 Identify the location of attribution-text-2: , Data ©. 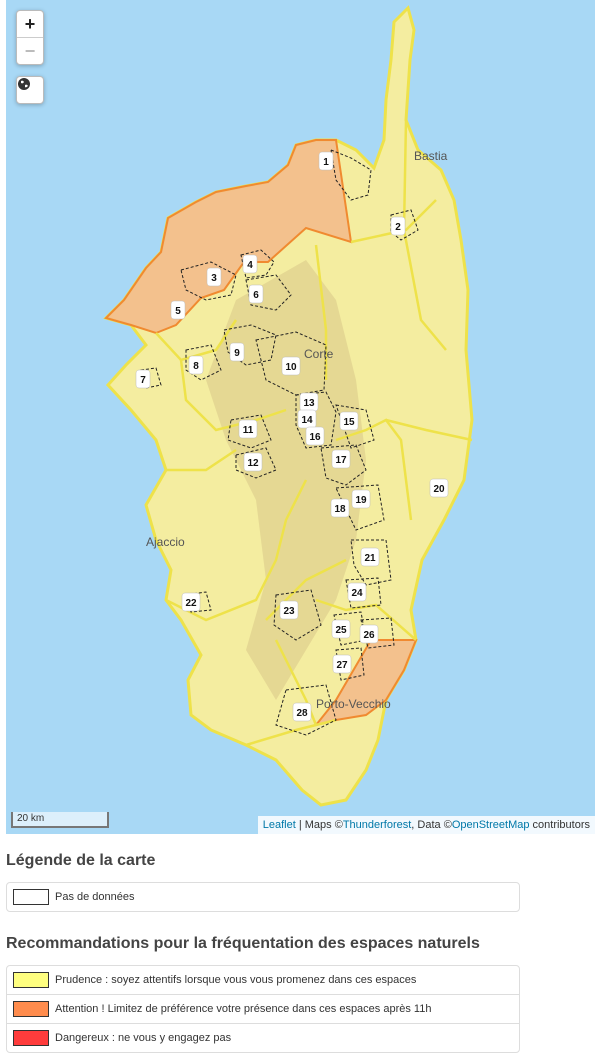
(431, 825).